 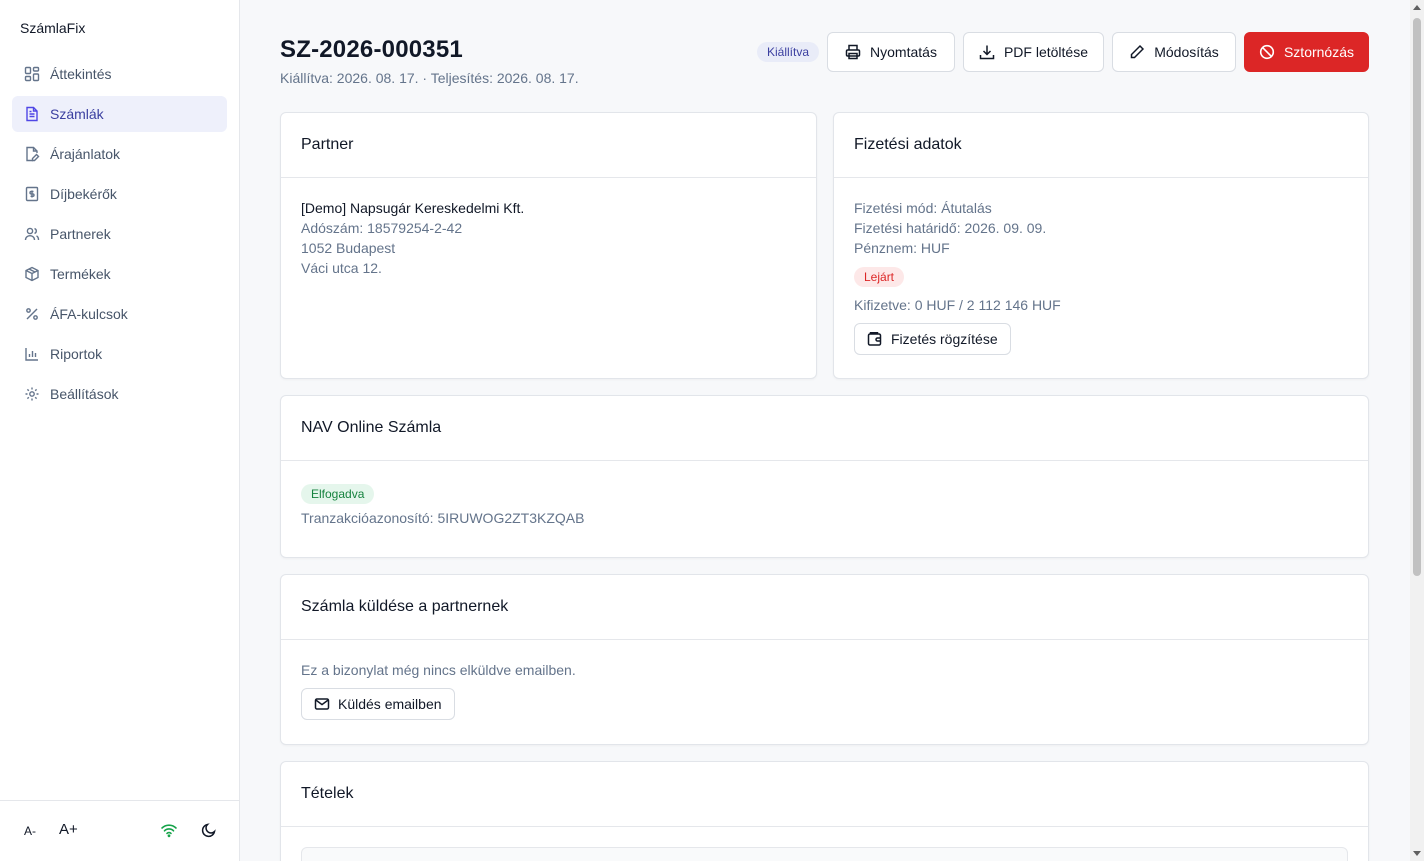 What do you see at coordinates (788, 52) in the screenshot?
I see `status-badge: Kiállítva` at bounding box center [788, 52].